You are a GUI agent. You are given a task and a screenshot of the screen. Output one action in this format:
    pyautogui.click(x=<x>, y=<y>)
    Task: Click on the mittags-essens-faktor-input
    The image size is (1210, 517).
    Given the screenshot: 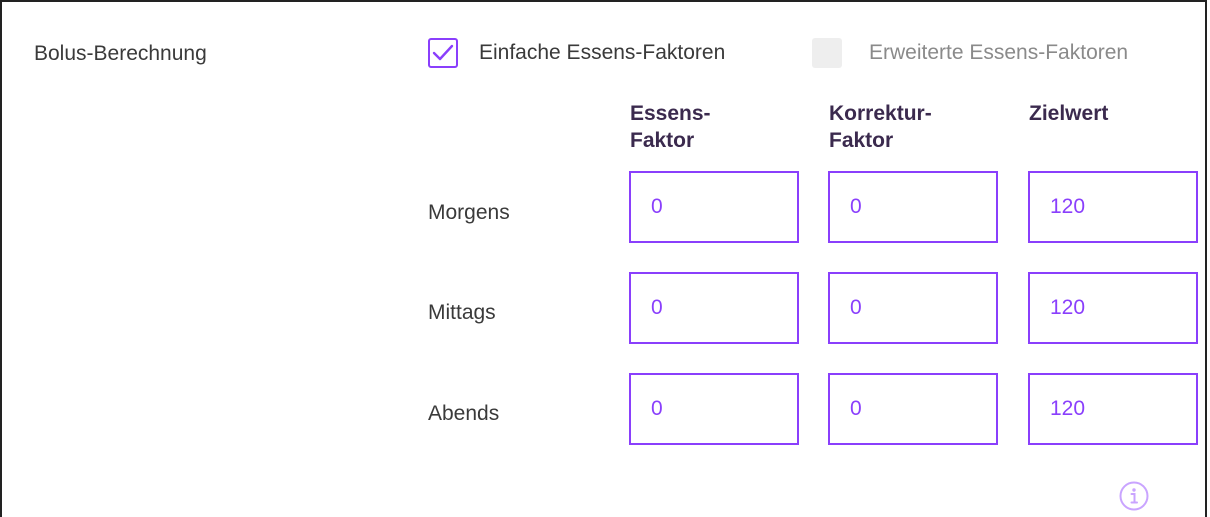 What is the action you would take?
    pyautogui.click(x=714, y=308)
    